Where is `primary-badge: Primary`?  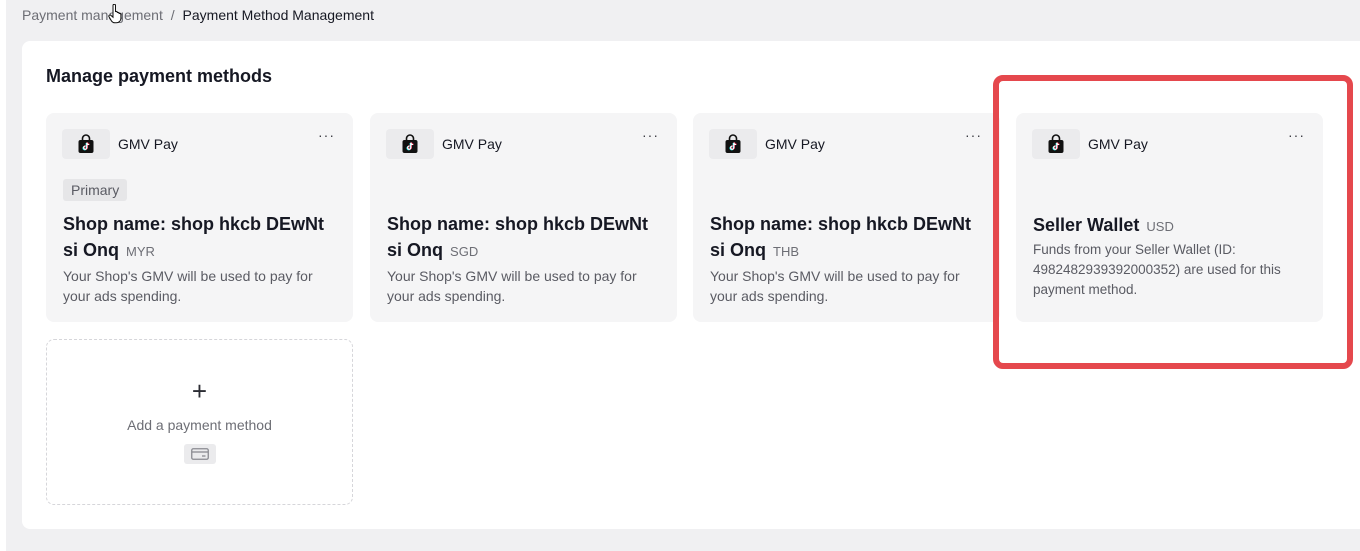 primary-badge: Primary is located at coordinates (95, 190).